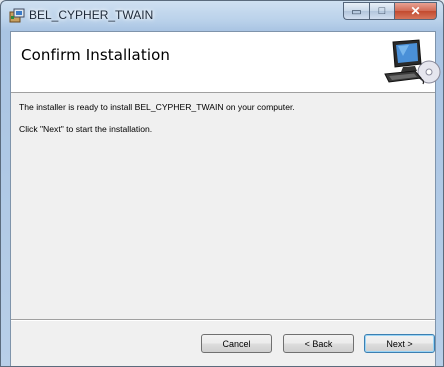 The width and height of the screenshot is (444, 367). I want to click on title-bar: BEL_CYPHER_TWAIN ▭ □ ✕, so click(222, 15).